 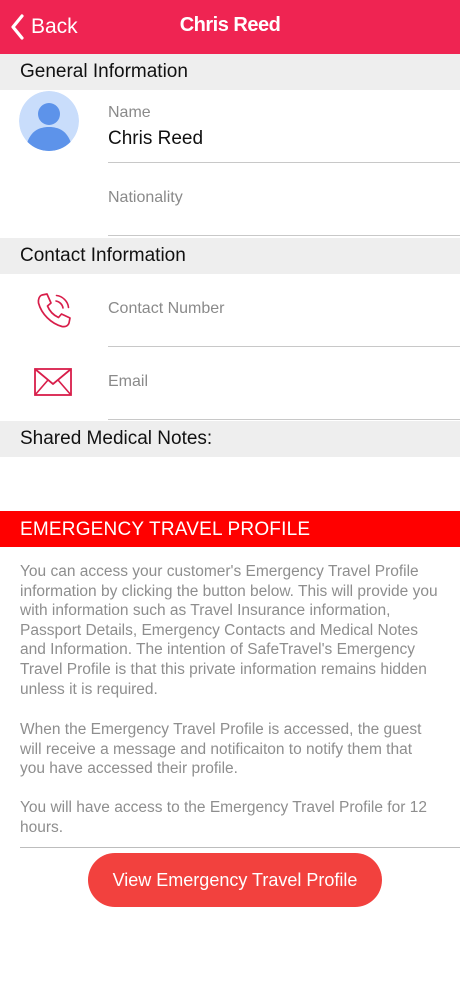 I want to click on nationality-field: Nationality, so click(x=284, y=199).